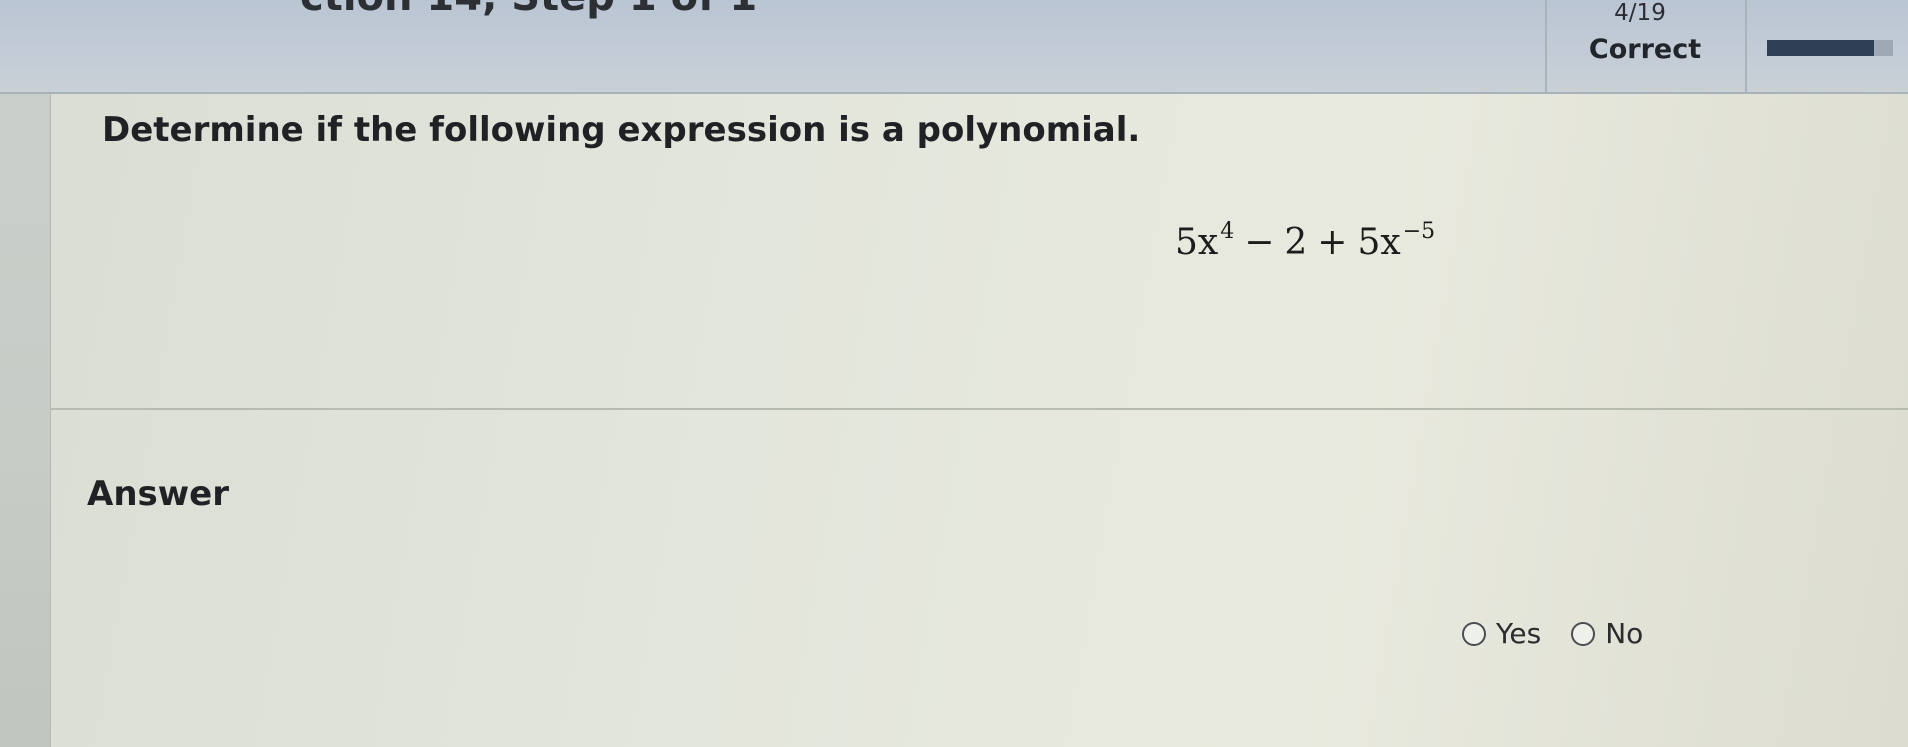 This screenshot has width=1908, height=747. I want to click on expr-term1-exponent: 4, so click(1227, 231).